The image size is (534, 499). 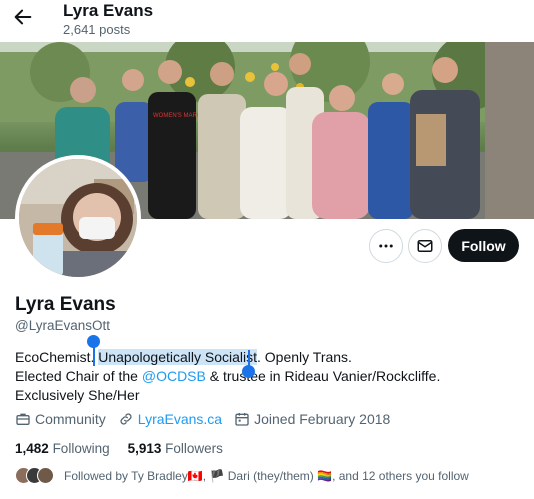 I want to click on bio-text: . Openly Trans., so click(x=304, y=357).